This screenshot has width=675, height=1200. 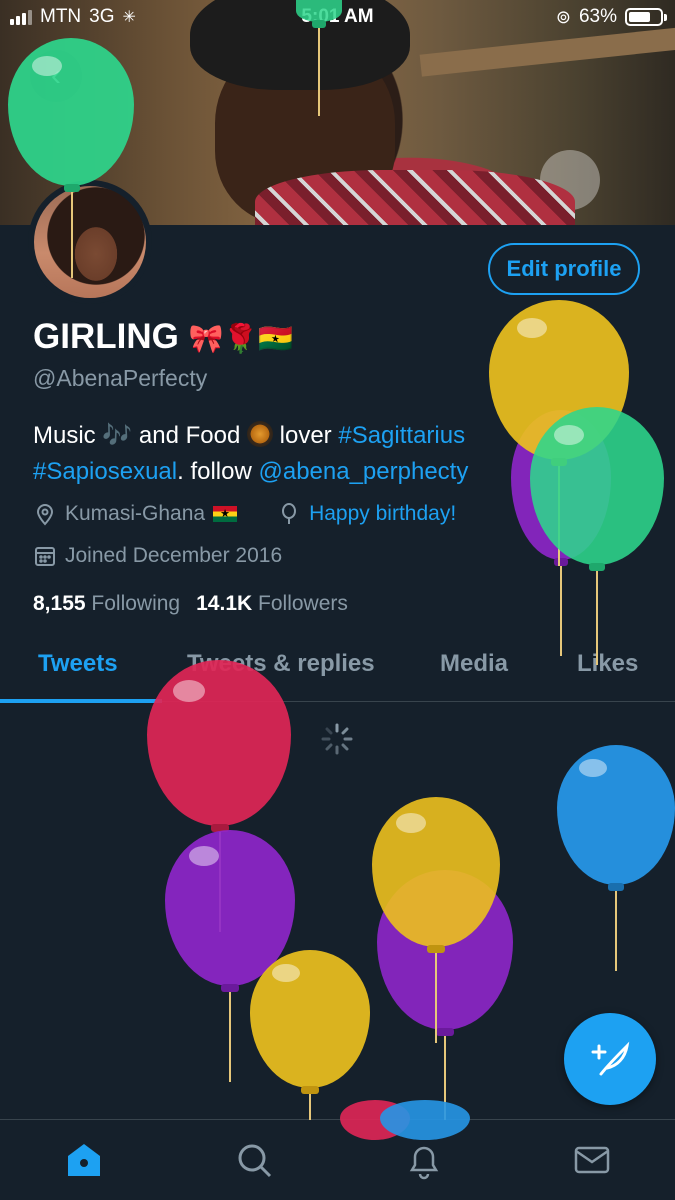 What do you see at coordinates (607, 664) in the screenshot?
I see `tab-likes: Likes` at bounding box center [607, 664].